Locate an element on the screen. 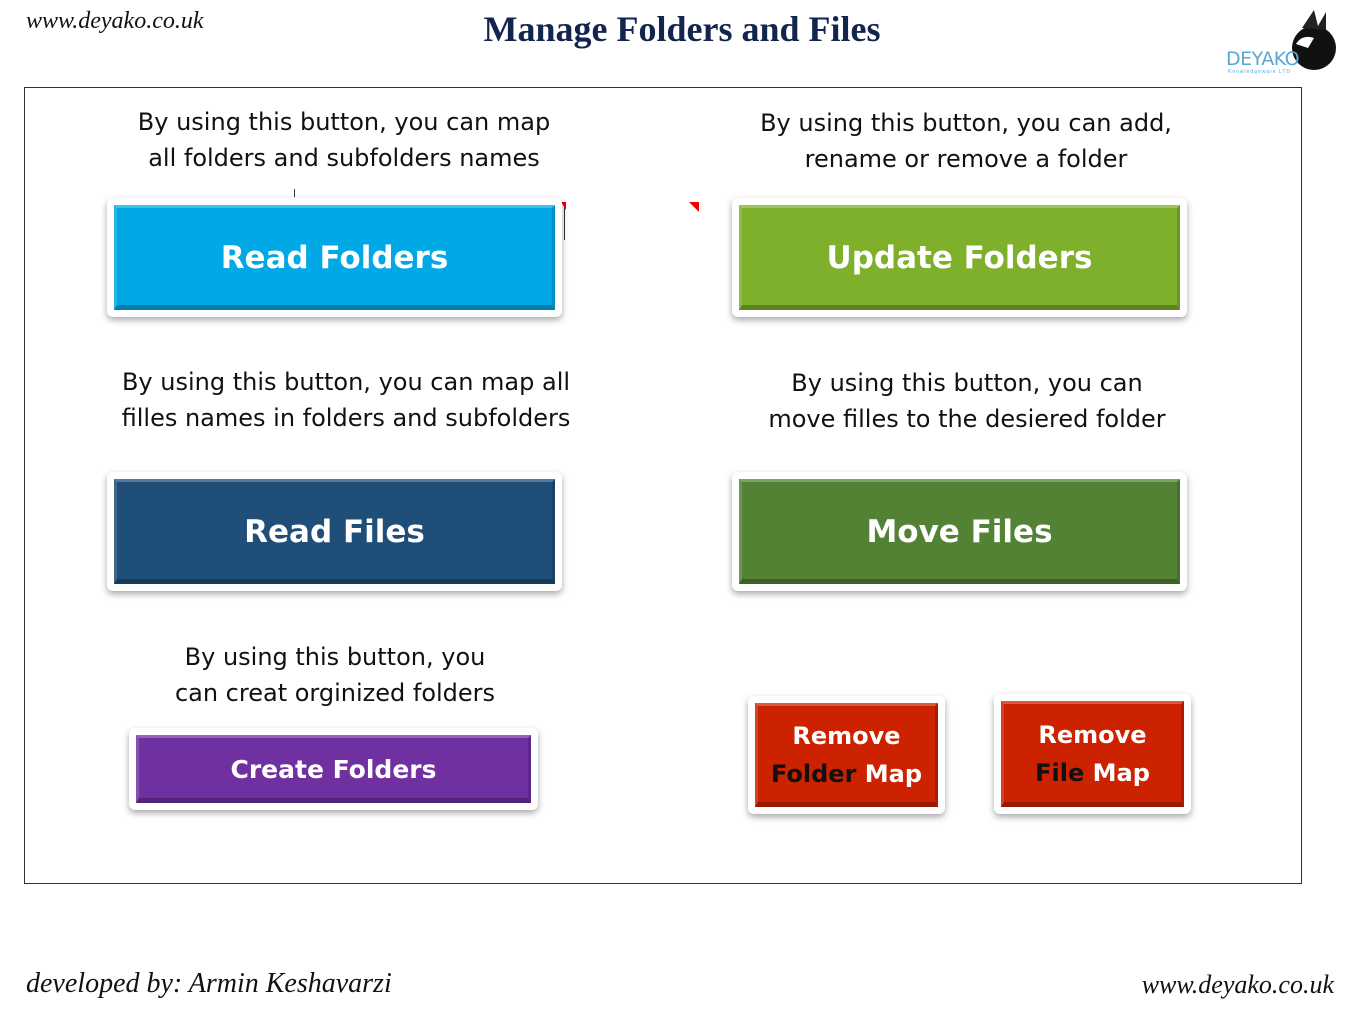 This screenshot has height=1018, width=1350. button-label: Move Files is located at coordinates (959, 531).